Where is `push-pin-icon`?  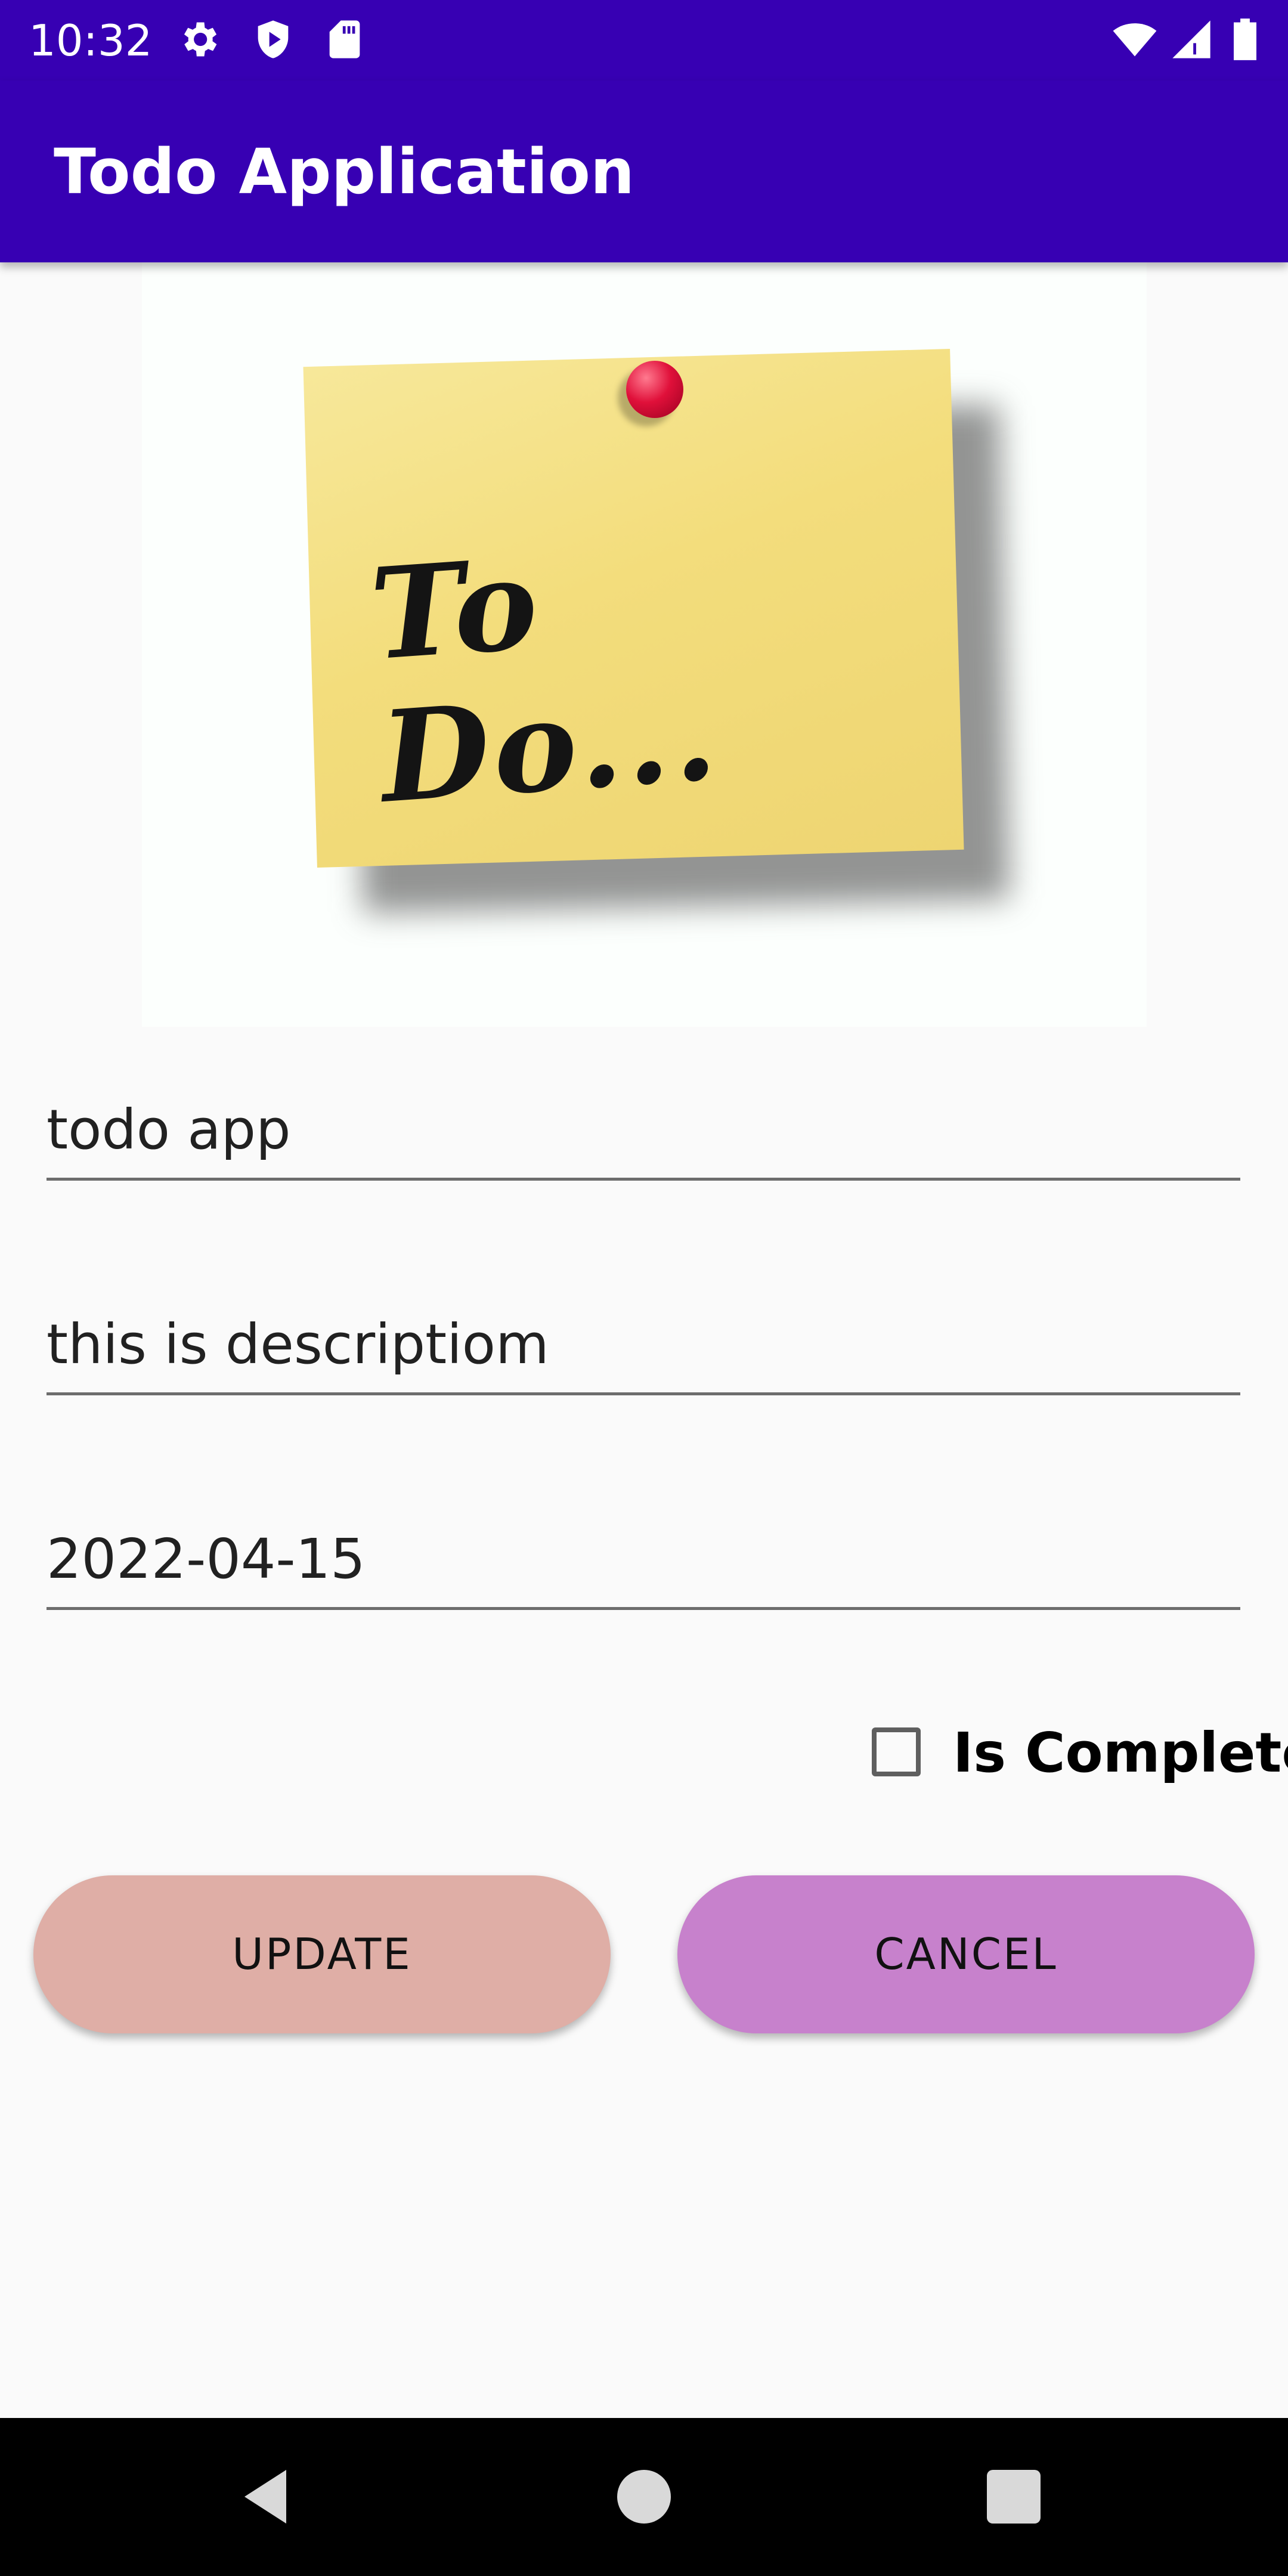
push-pin-icon is located at coordinates (655, 390).